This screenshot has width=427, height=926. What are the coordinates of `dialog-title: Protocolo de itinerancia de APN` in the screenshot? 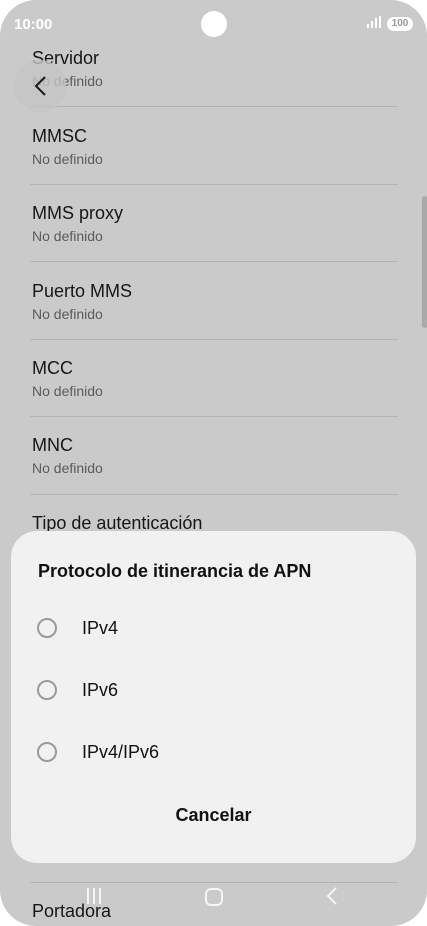 It's located at (175, 571).